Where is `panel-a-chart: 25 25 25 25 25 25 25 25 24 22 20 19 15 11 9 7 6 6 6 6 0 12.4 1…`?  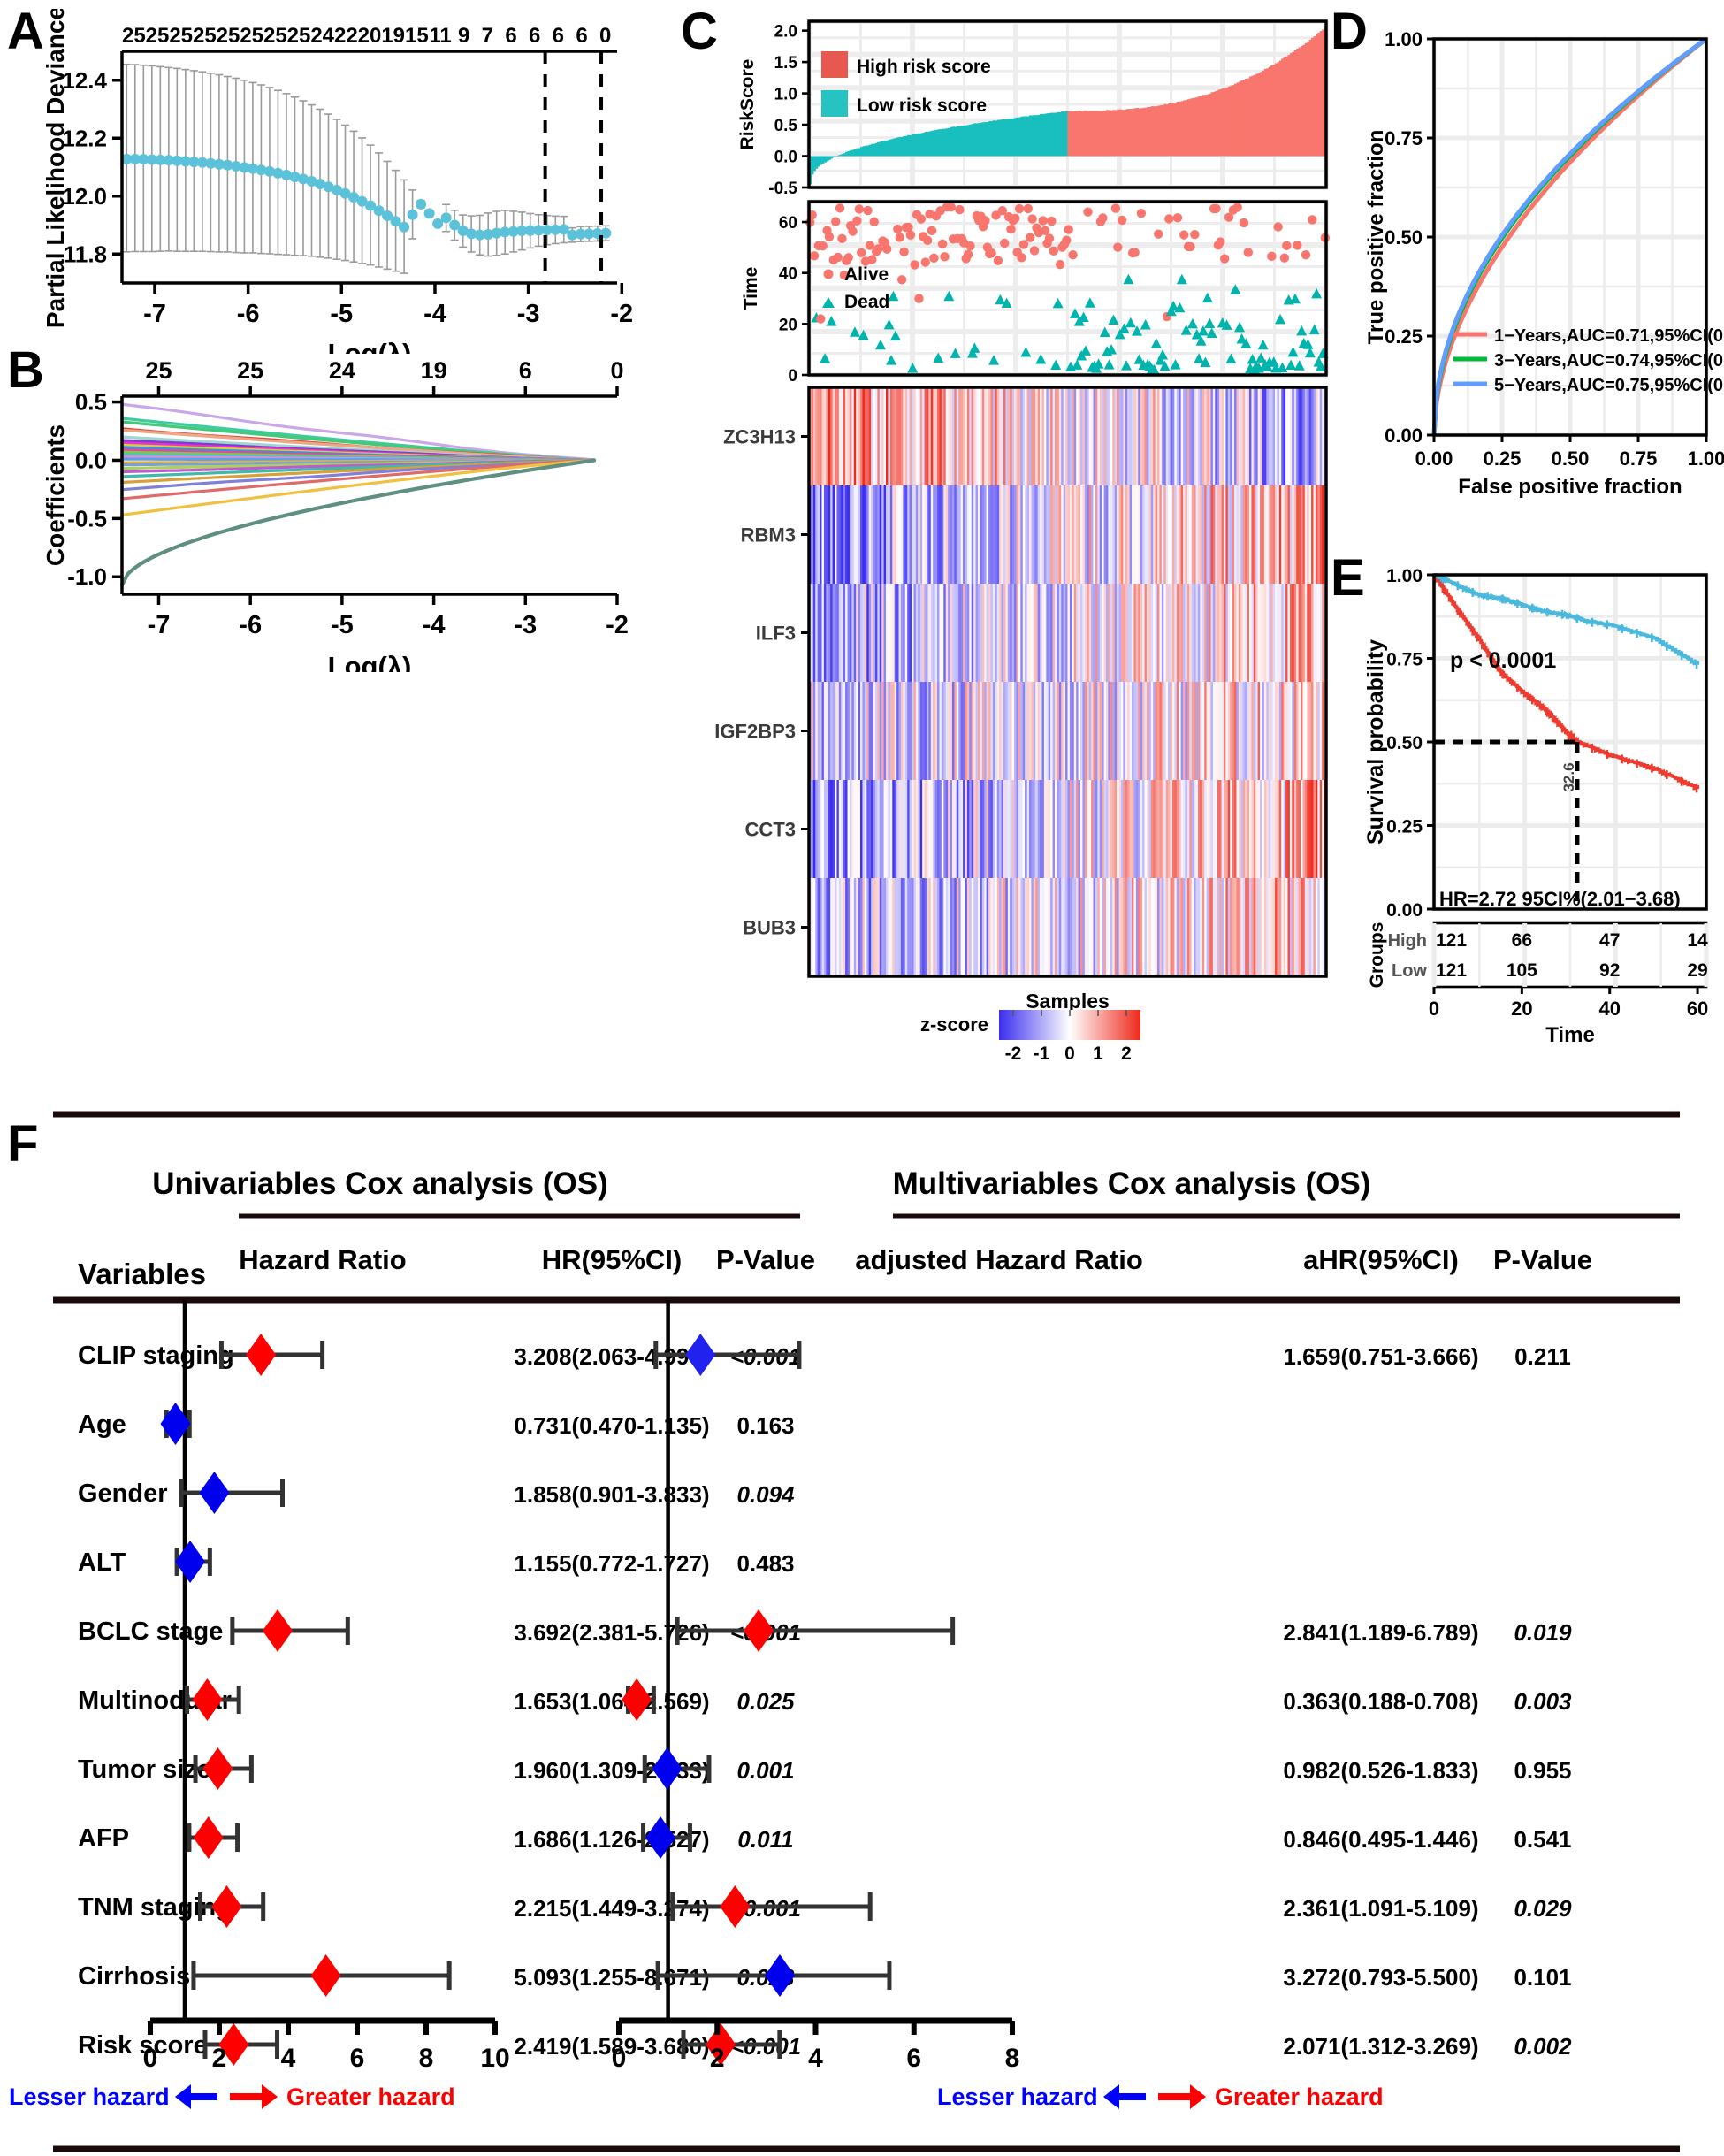 panel-a-chart: 25 25 25 25 25 25 25 25 24 22 20 19 15 11 9 7 6 6 6 6 0 12.4 1… is located at coordinates (327, 181).